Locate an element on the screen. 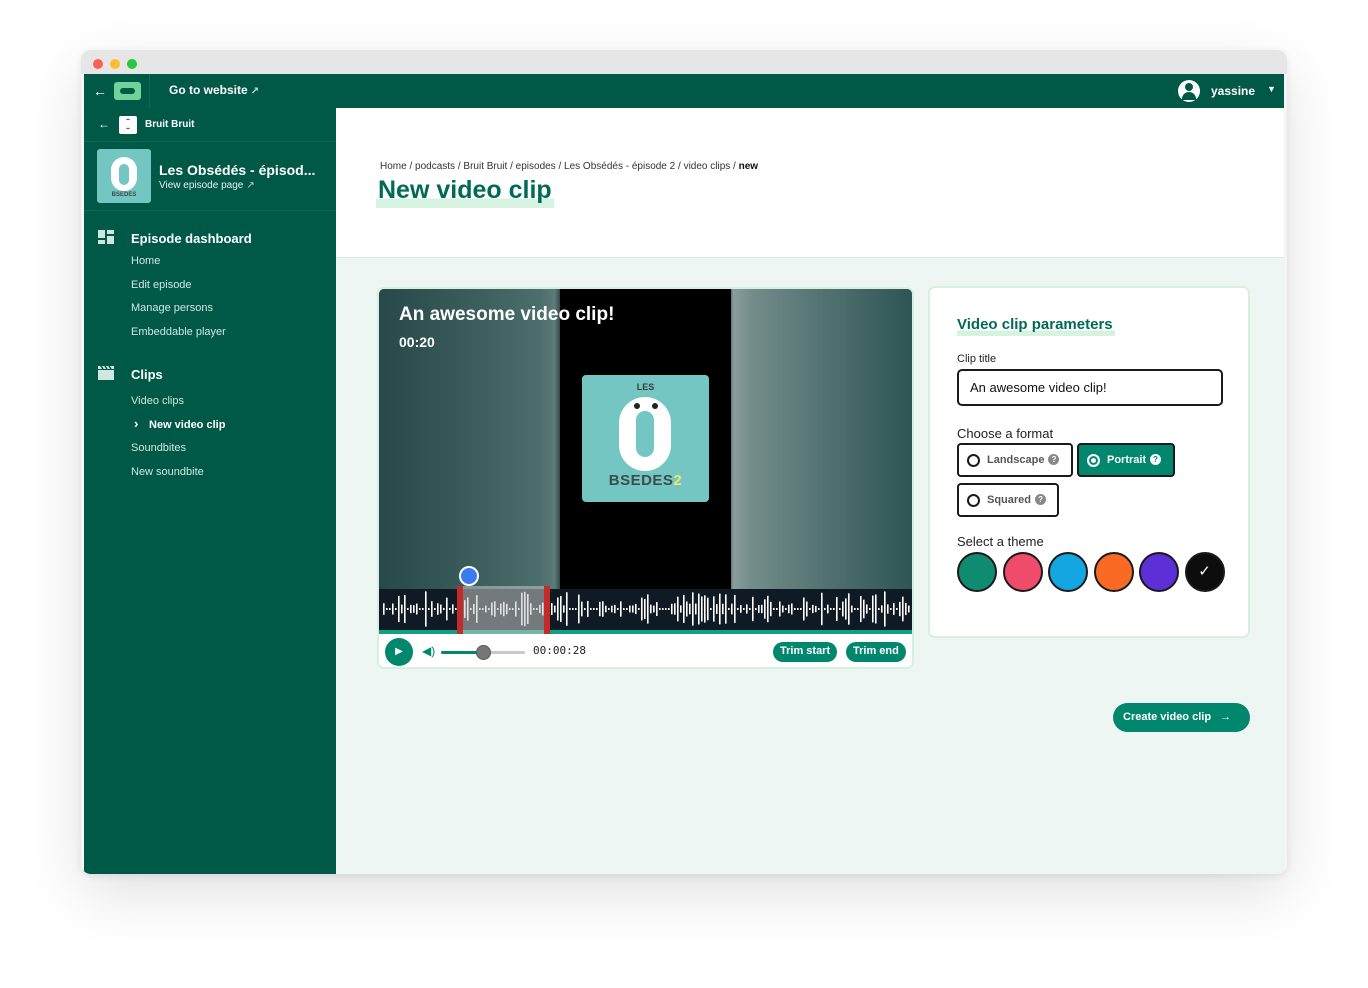 The height and width of the screenshot is (988, 1368). podcast-back-link: ← ▪▪ ▪▪ Bruit Bruit is located at coordinates (210, 125).